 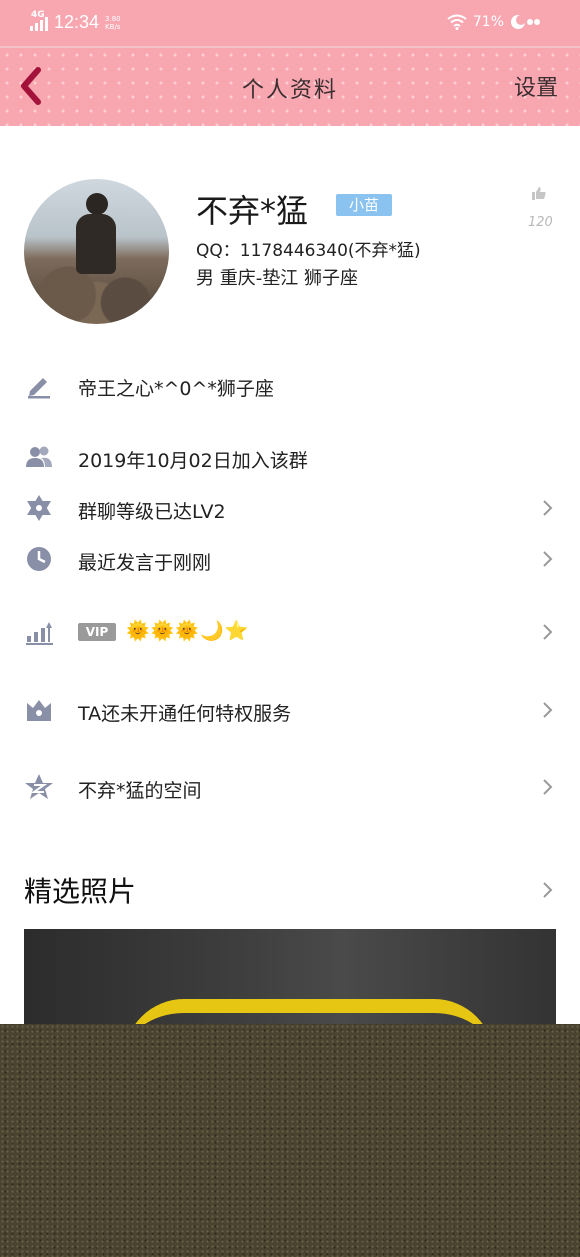 I want to click on status-right: 71%, so click(x=495, y=22).